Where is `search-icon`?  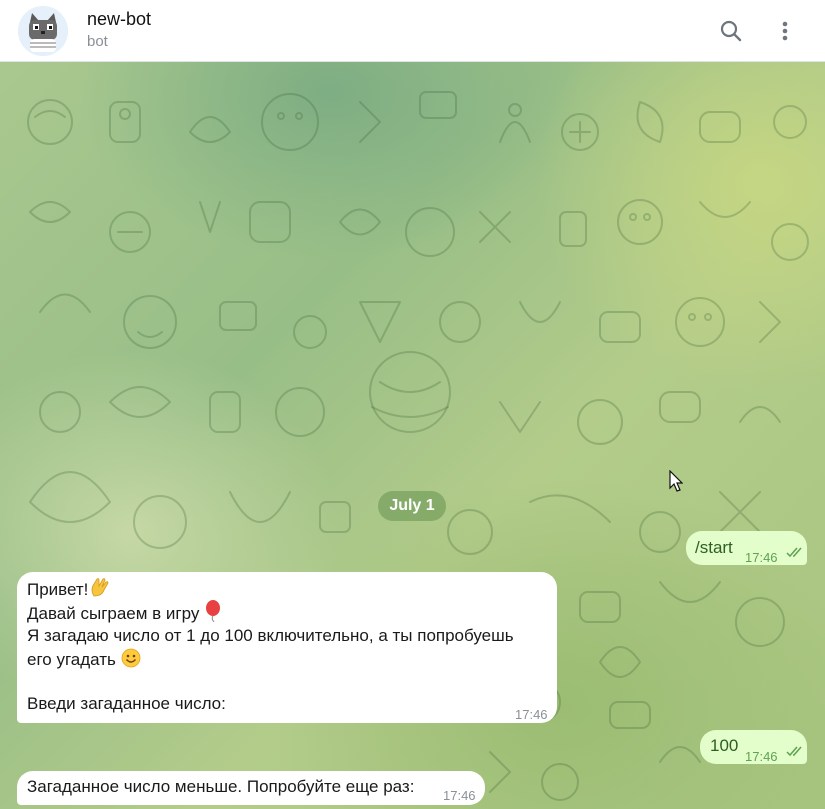 search-icon is located at coordinates (731, 31).